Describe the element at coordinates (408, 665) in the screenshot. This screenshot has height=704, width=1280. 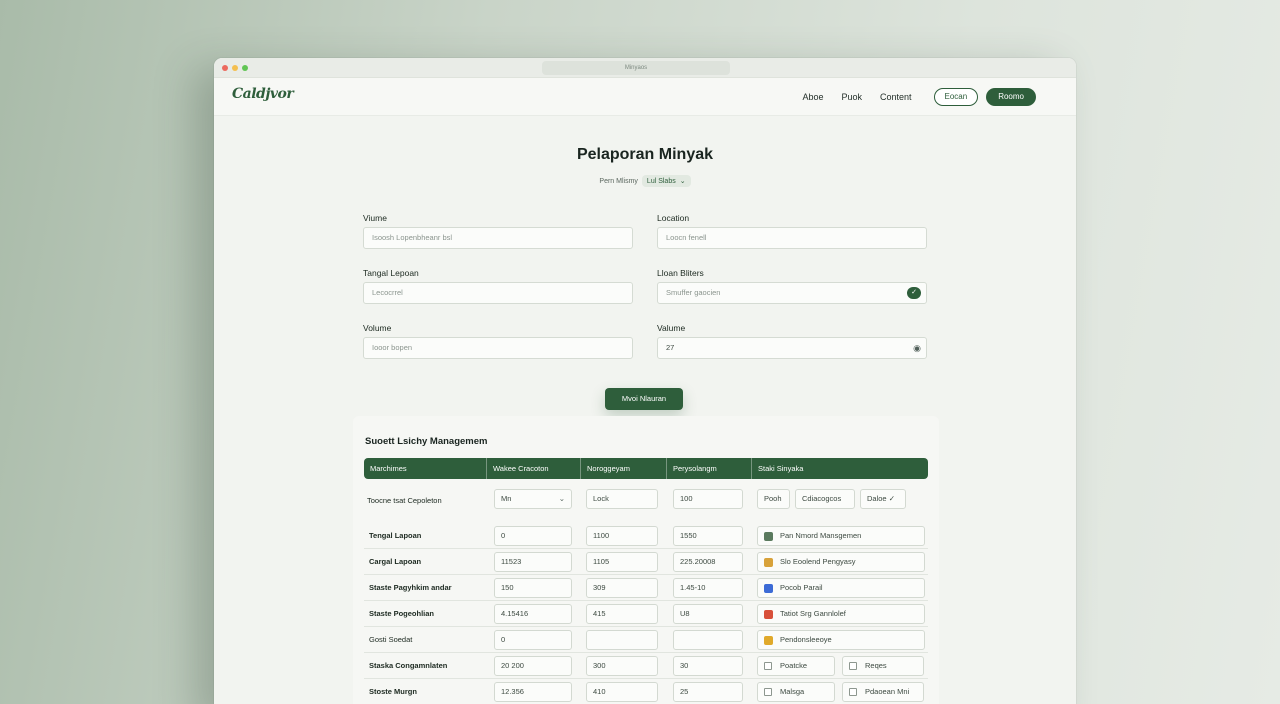
I see `row-label: Staska Congamnlaten` at that location.